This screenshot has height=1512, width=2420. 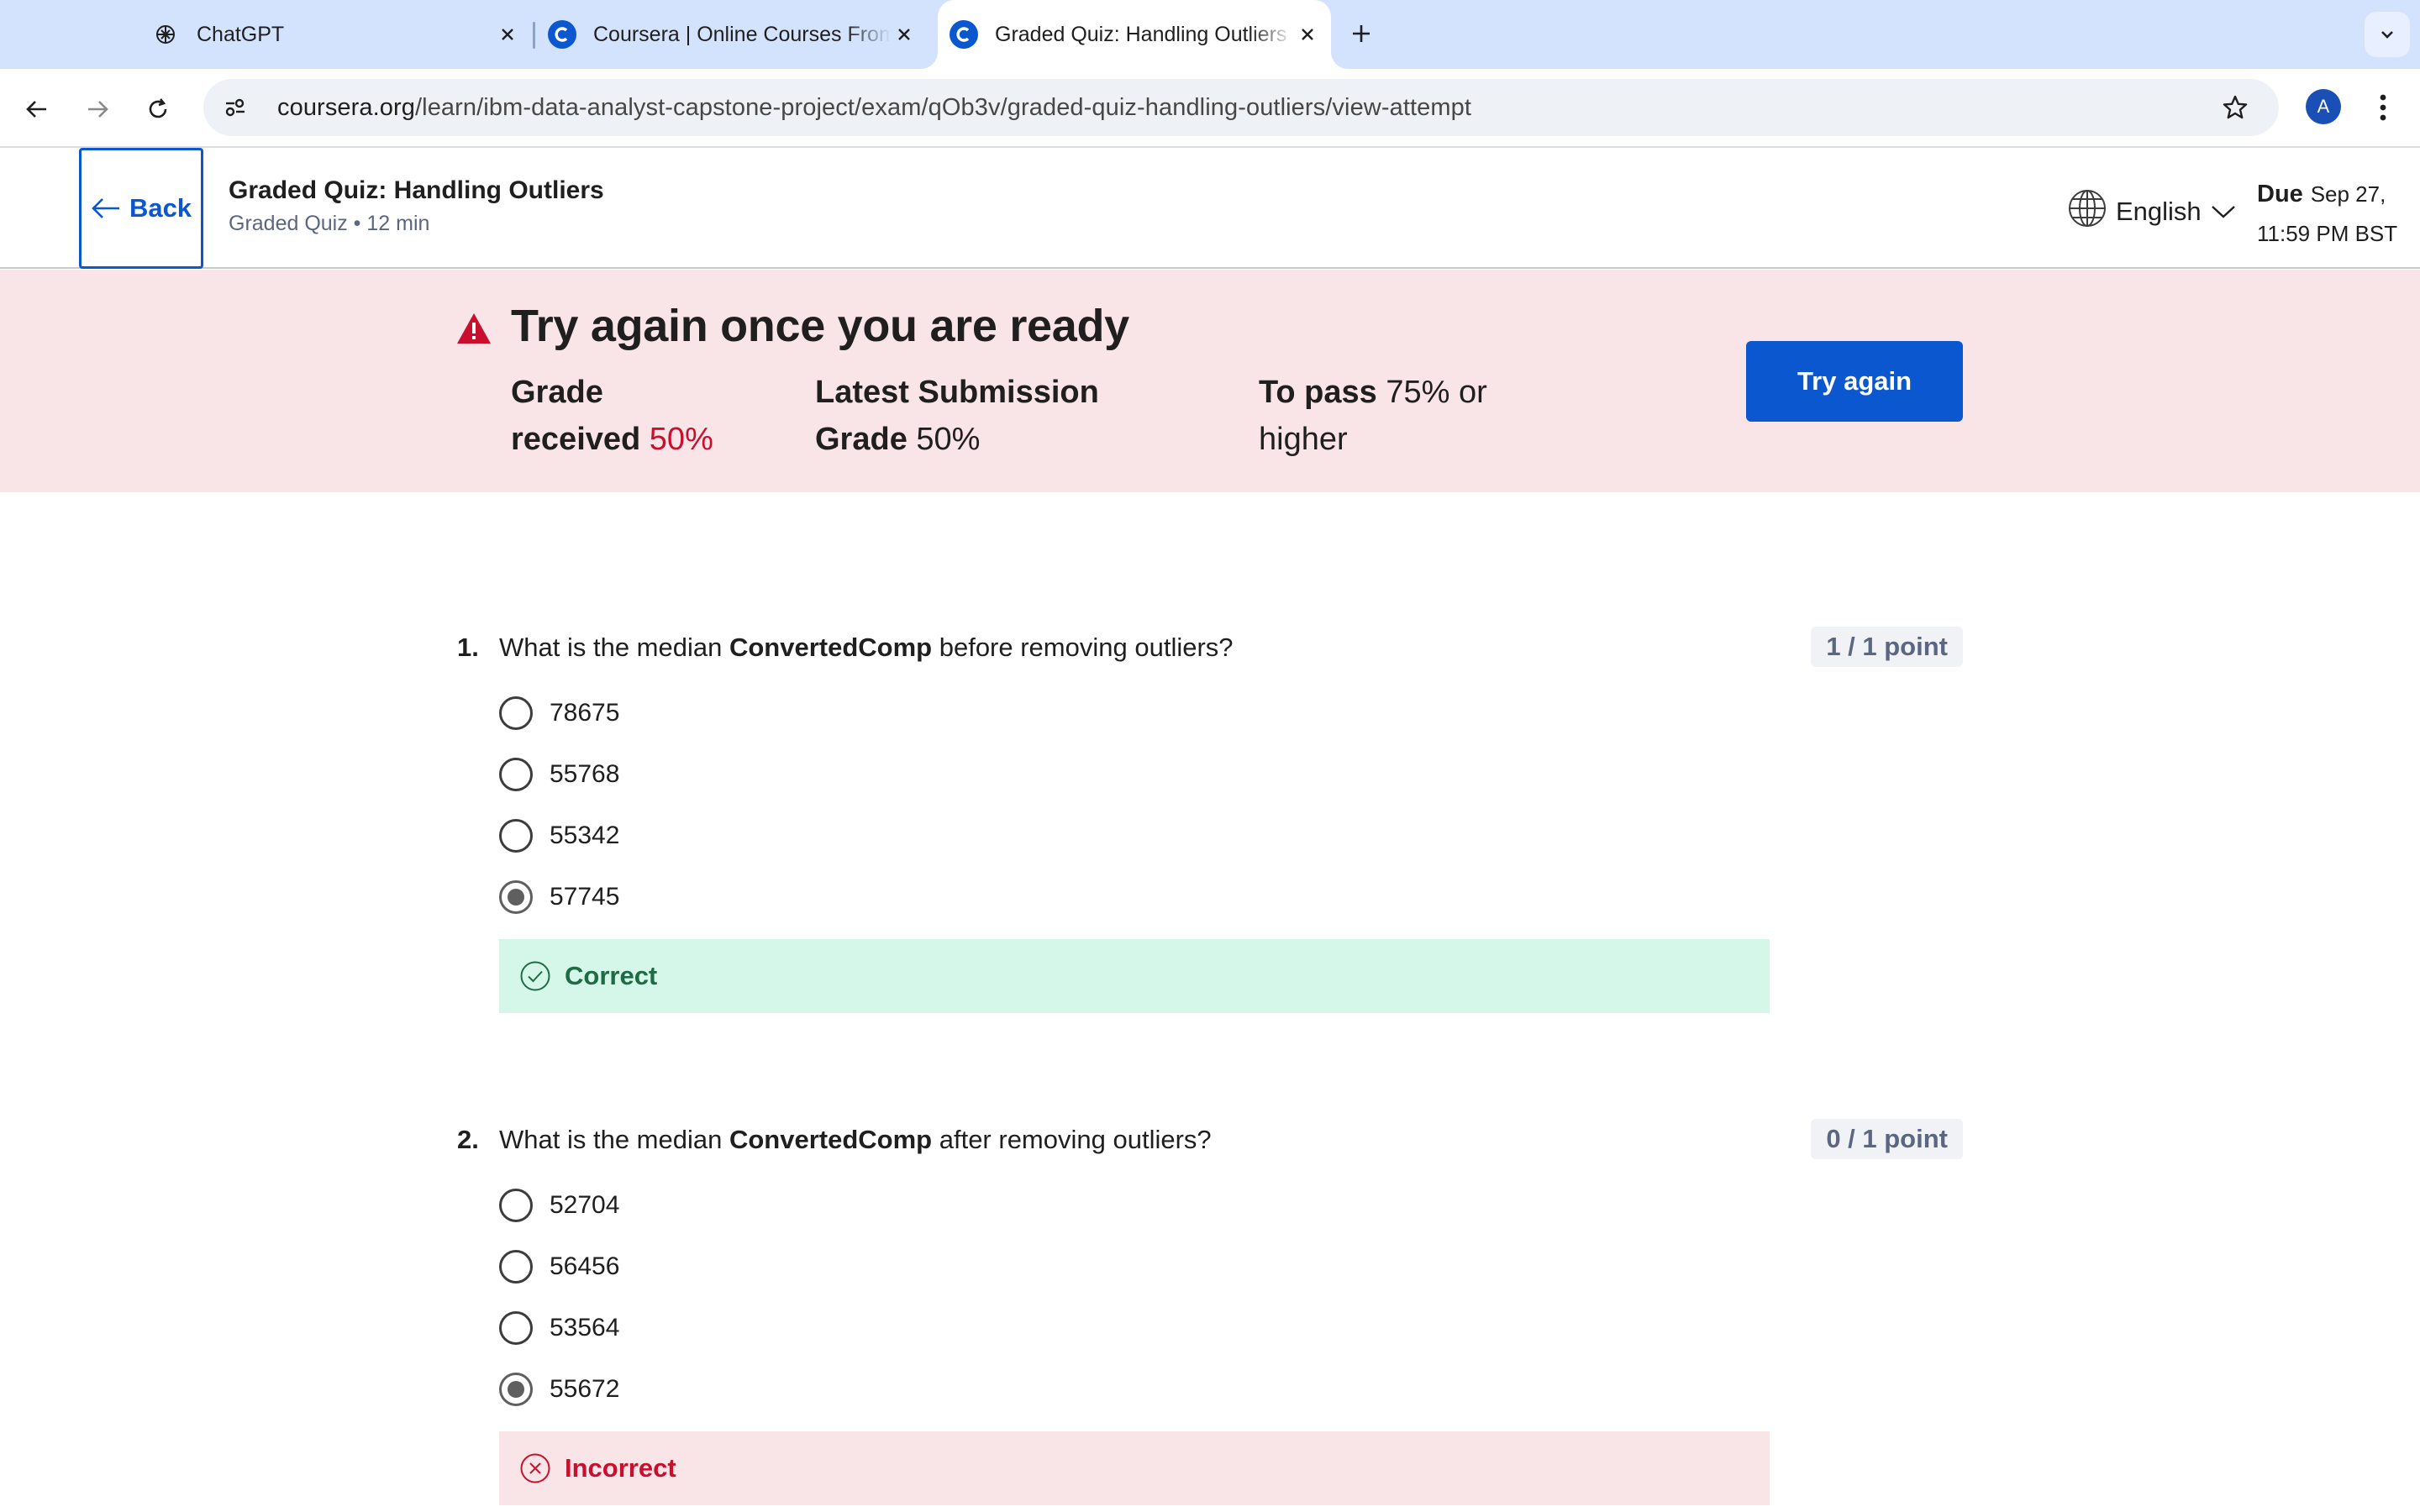 I want to click on answer-option: 78675, so click(x=1231, y=712).